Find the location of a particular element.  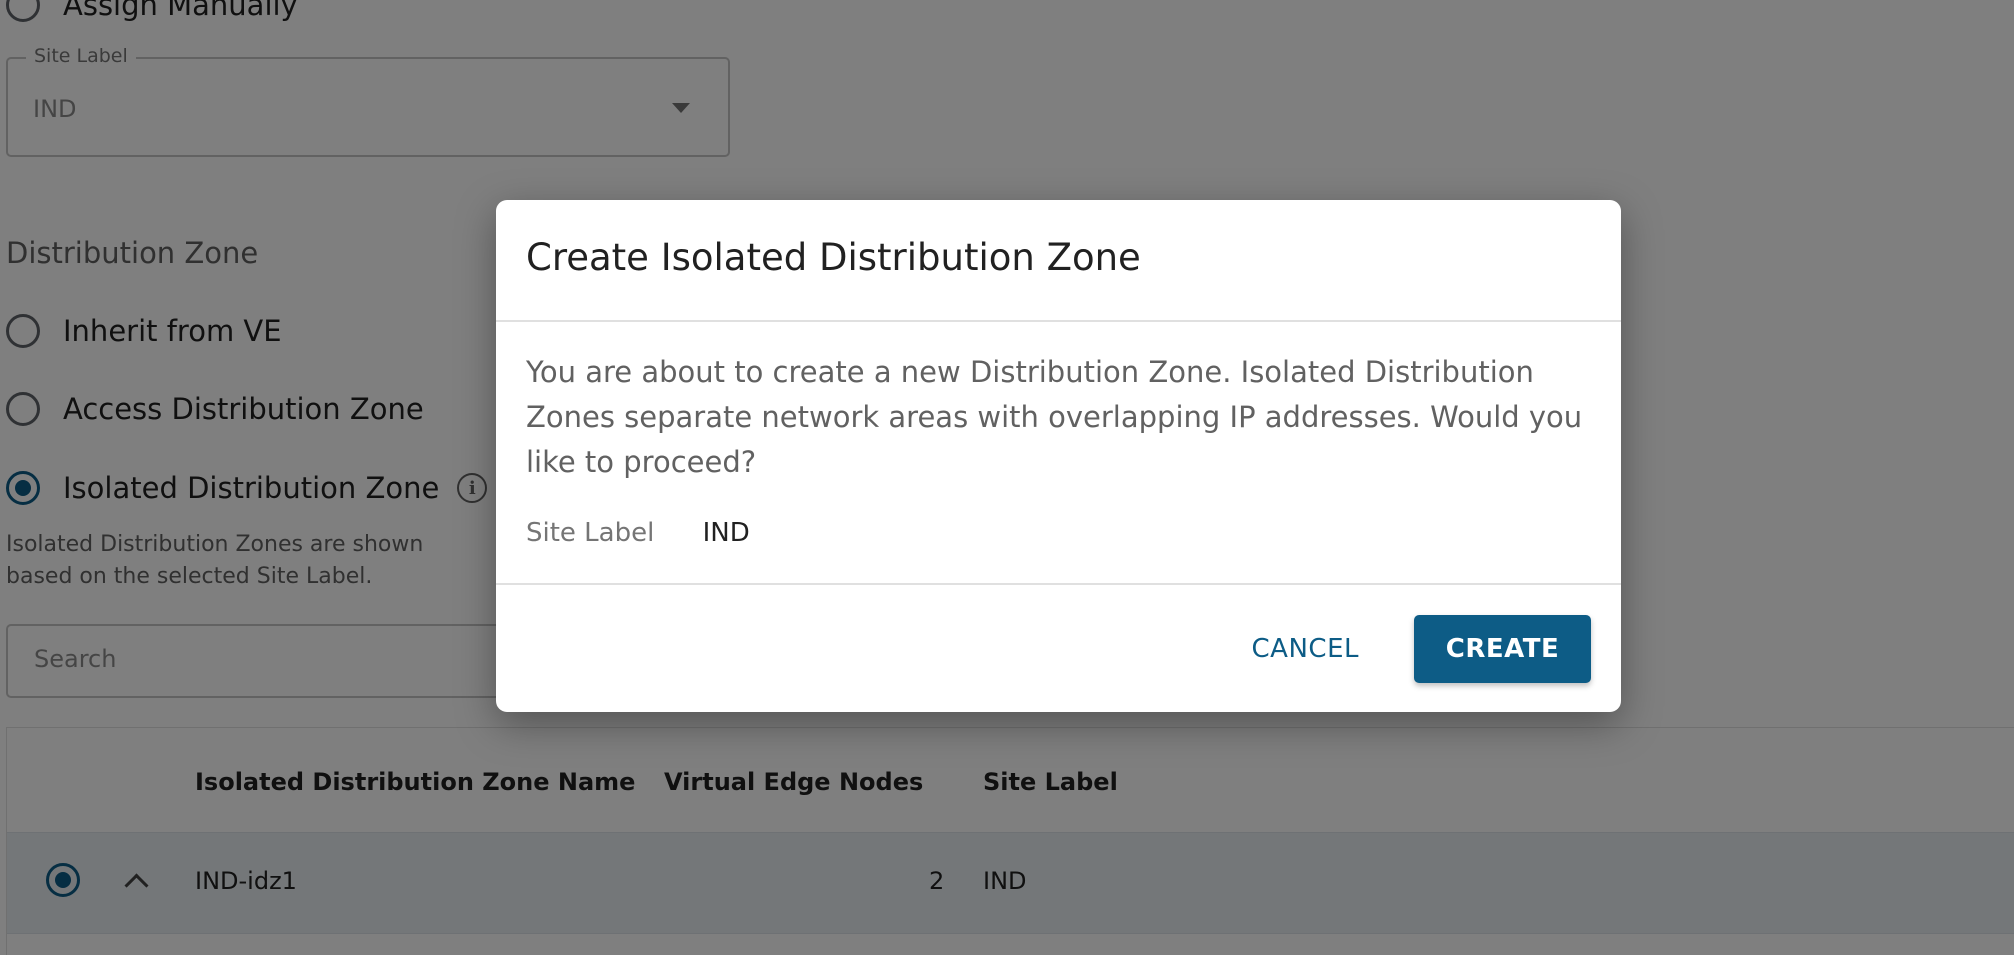

site-label-key: Site Label is located at coordinates (590, 533).